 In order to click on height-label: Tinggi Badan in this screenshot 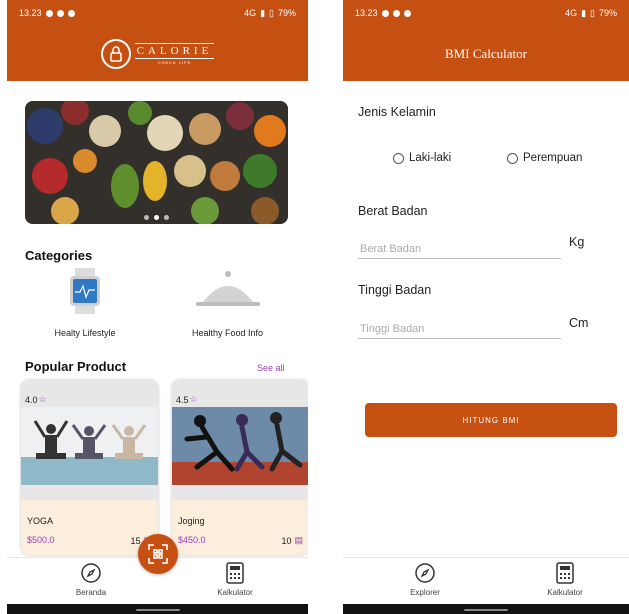, I will do `click(395, 290)`.